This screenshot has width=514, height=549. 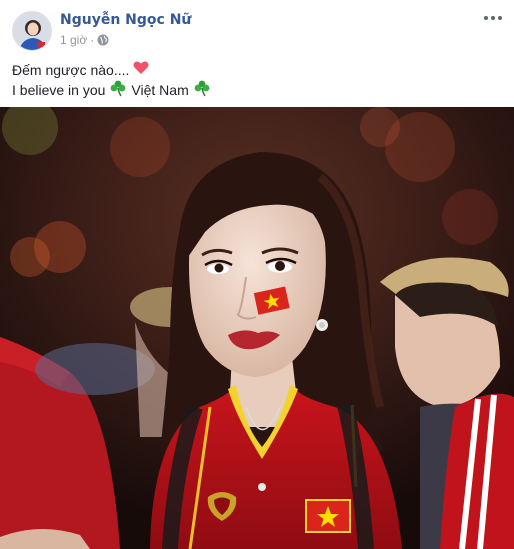 I want to click on post-header: Nguyễn Ngọc Nữ 1 giờ ·, so click(x=257, y=28).